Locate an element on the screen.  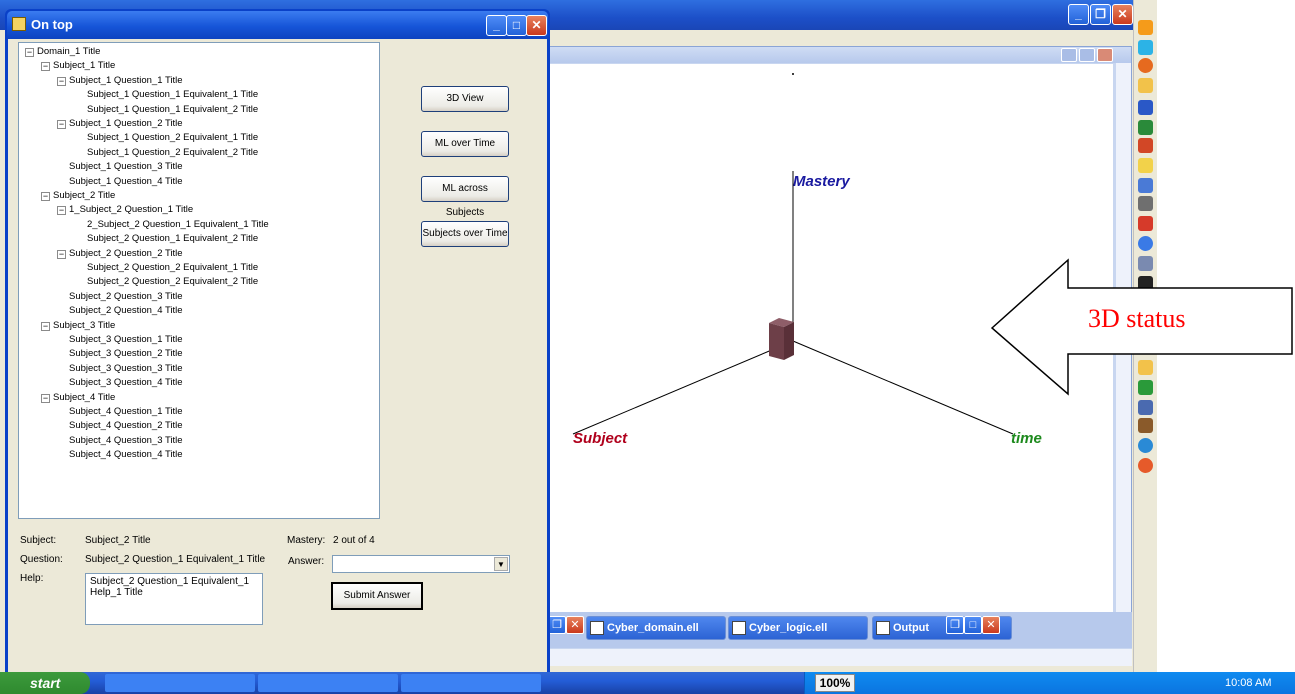
mastery-block is located at coordinates (781, 339).